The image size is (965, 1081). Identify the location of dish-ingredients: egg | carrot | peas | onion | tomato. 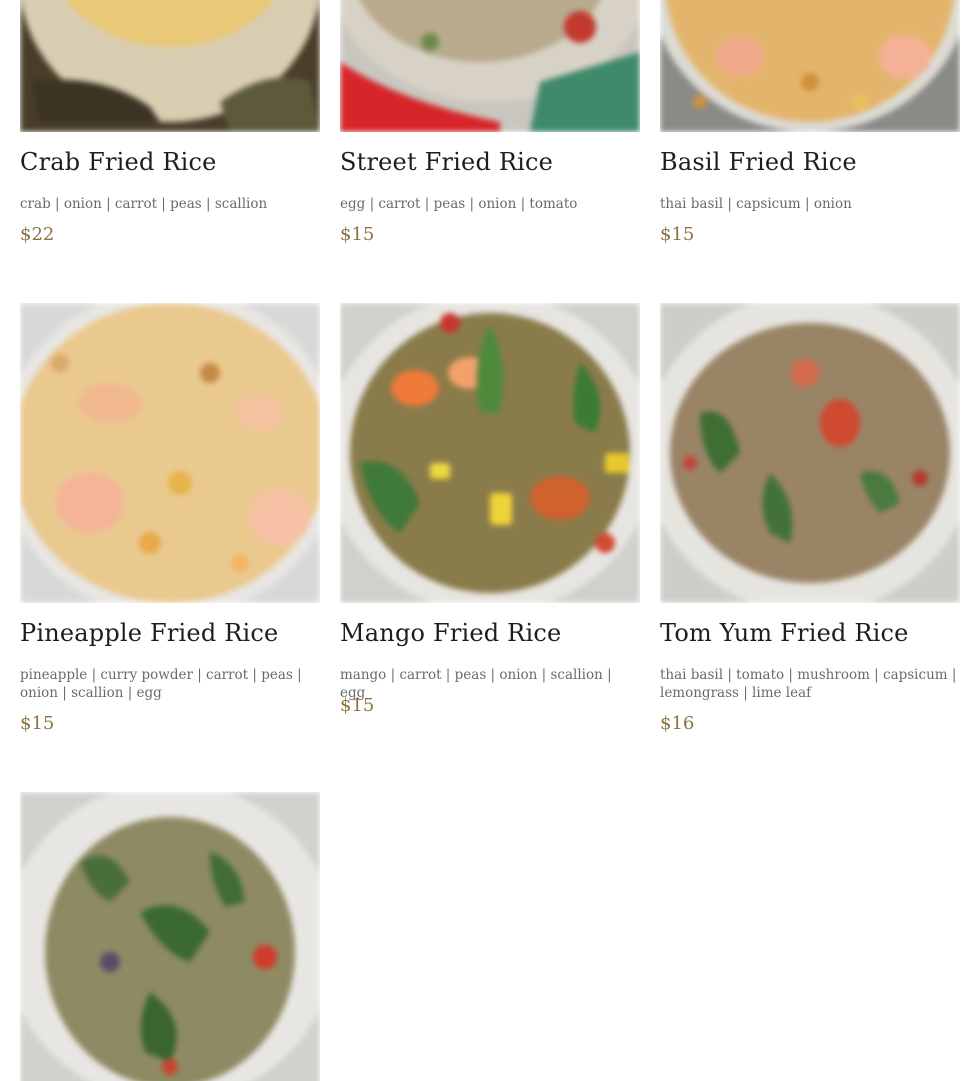
(459, 204).